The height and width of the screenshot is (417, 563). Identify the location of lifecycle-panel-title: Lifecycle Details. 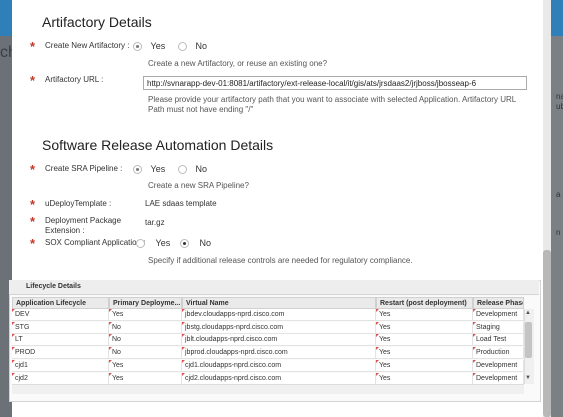
(53, 286).